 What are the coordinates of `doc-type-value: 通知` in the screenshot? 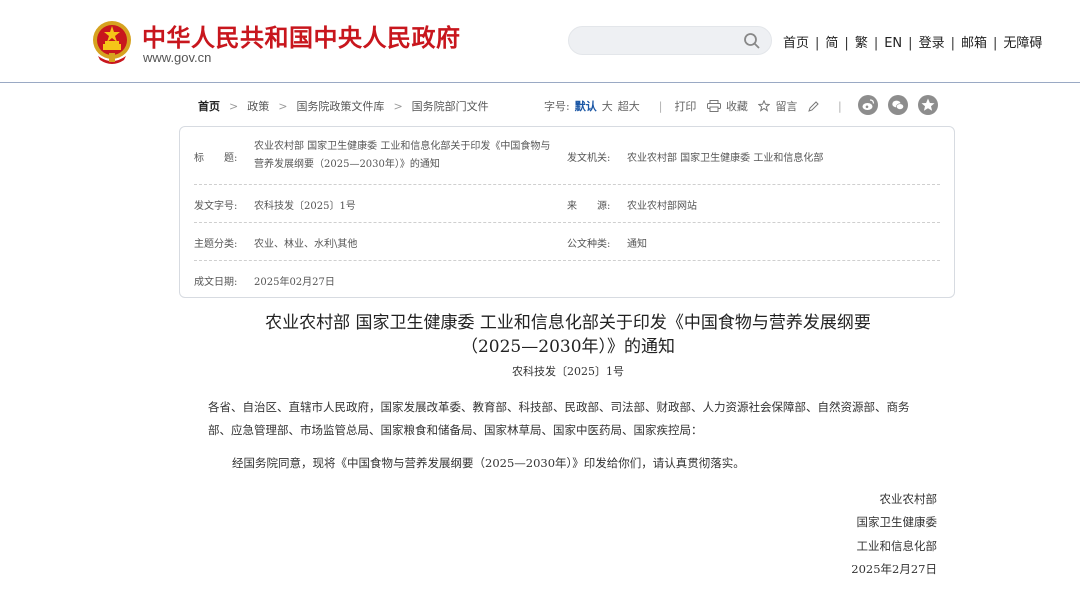 It's located at (637, 244).